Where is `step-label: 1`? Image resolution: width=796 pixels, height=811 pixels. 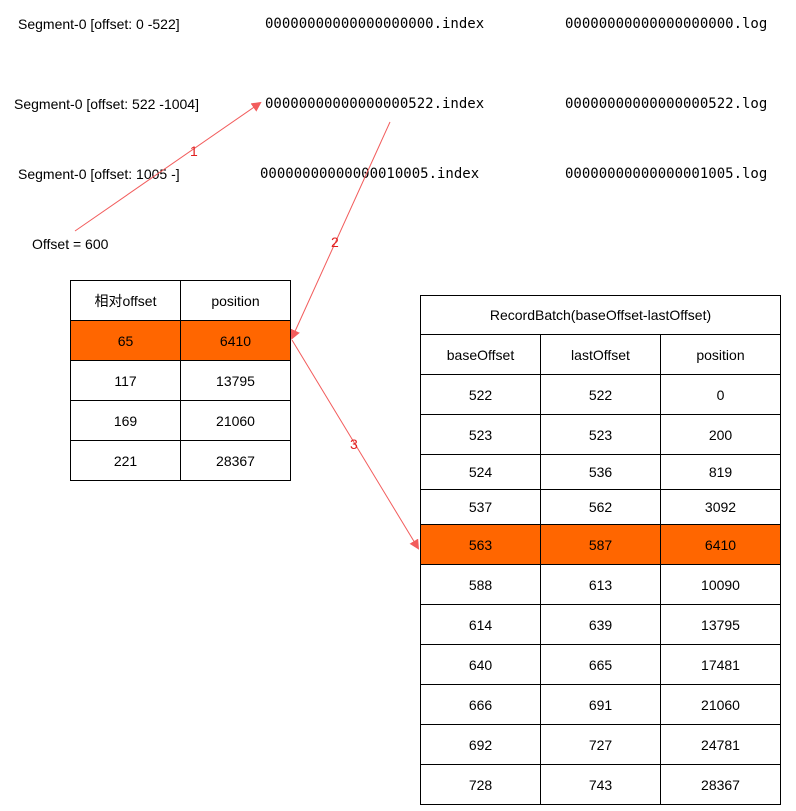
step-label: 1 is located at coordinates (194, 151).